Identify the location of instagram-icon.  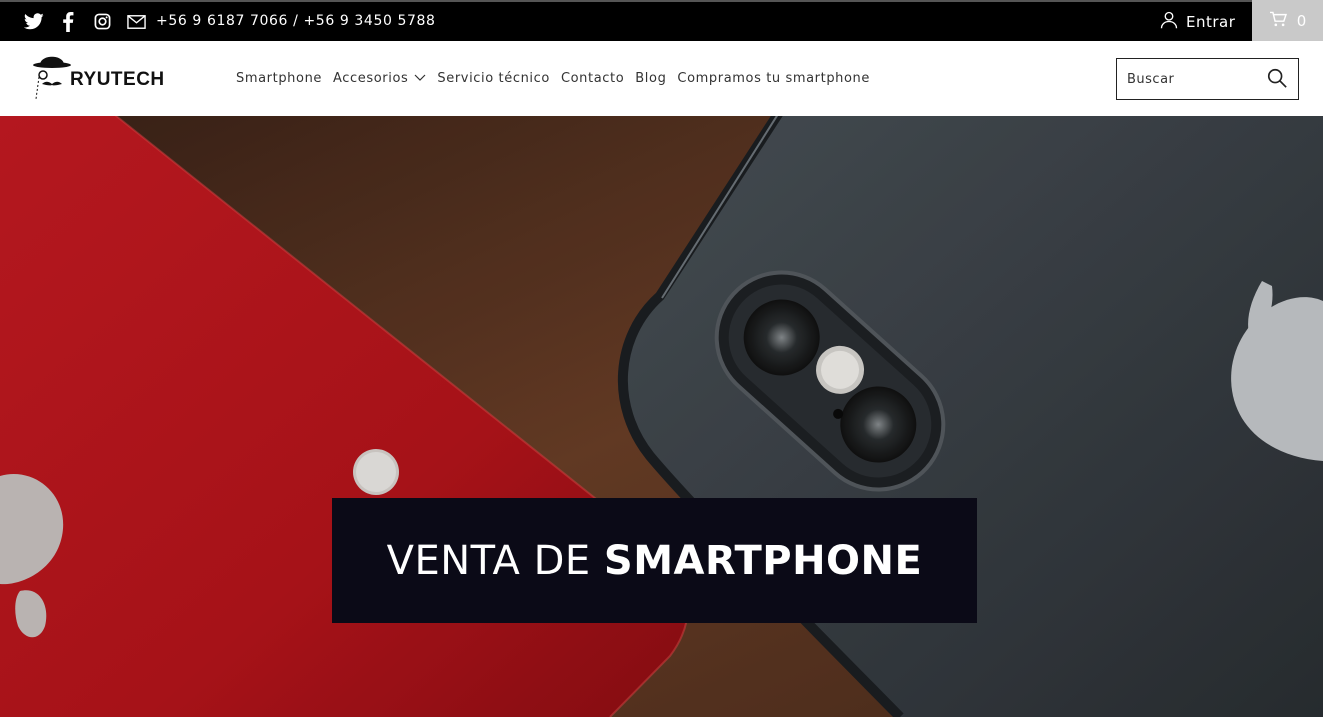
(102, 22).